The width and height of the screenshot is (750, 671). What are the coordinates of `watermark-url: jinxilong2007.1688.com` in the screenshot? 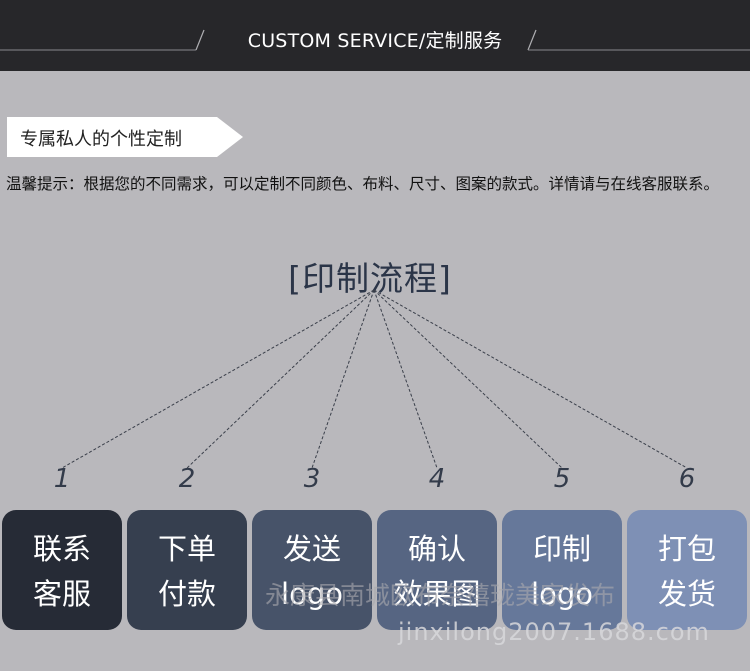 It's located at (554, 632).